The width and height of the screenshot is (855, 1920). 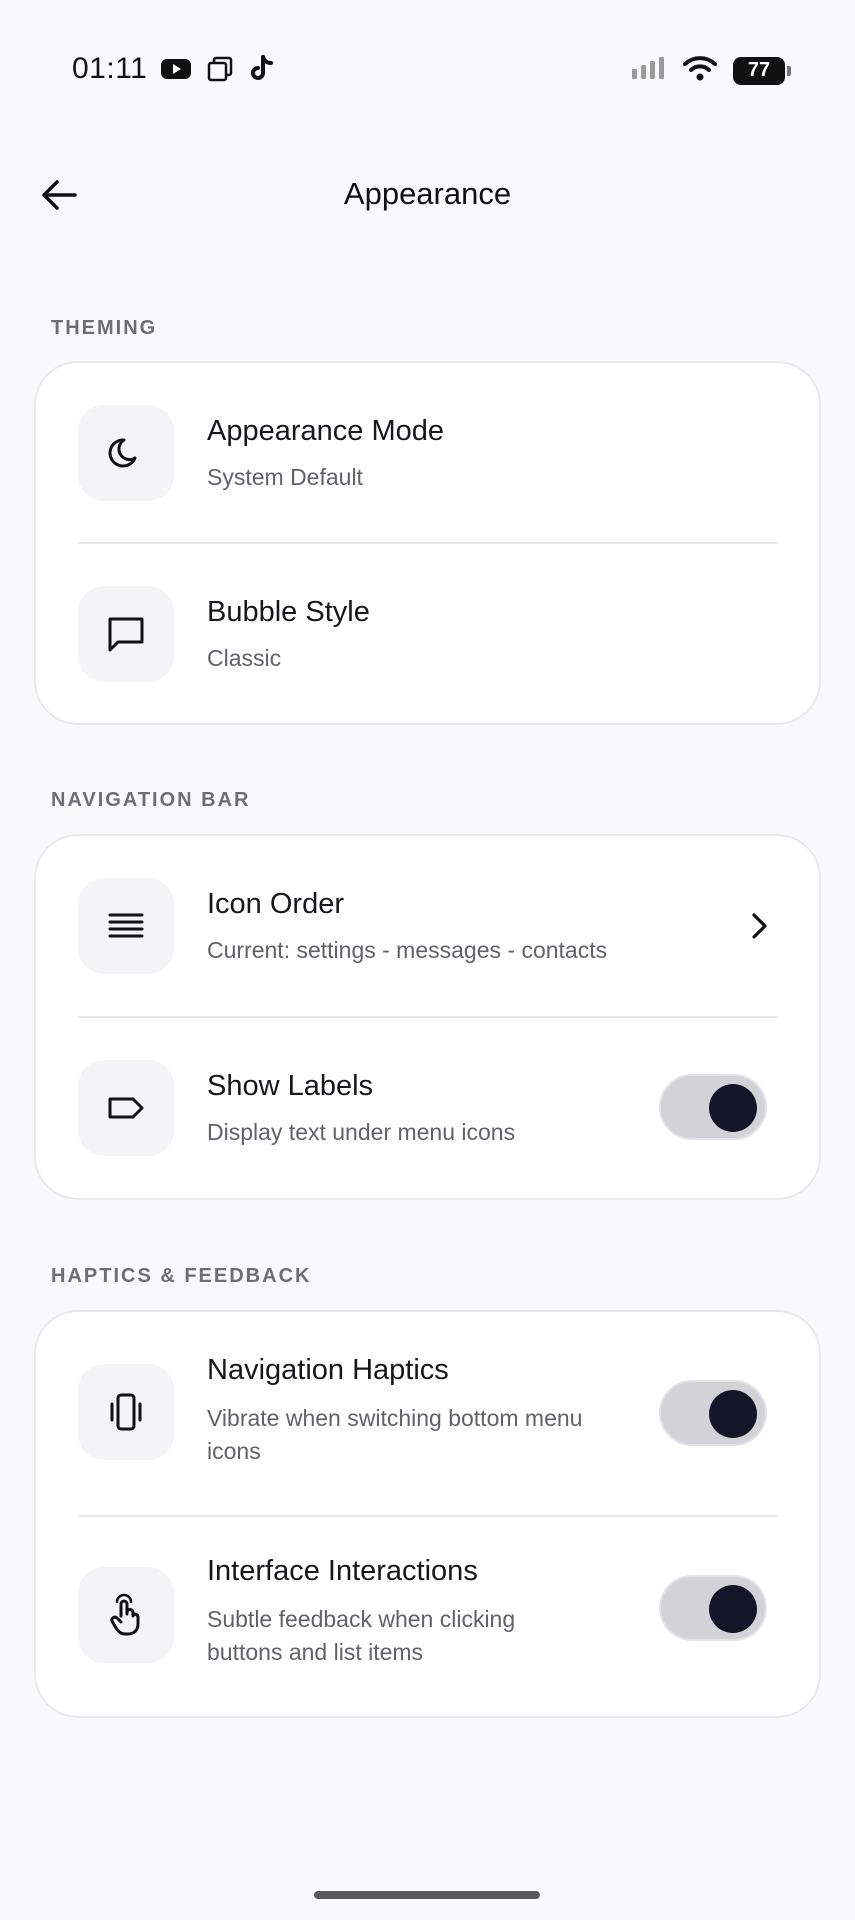 I want to click on appearance-mode-row: Appearance Mode System Default, so click(x=427, y=453).